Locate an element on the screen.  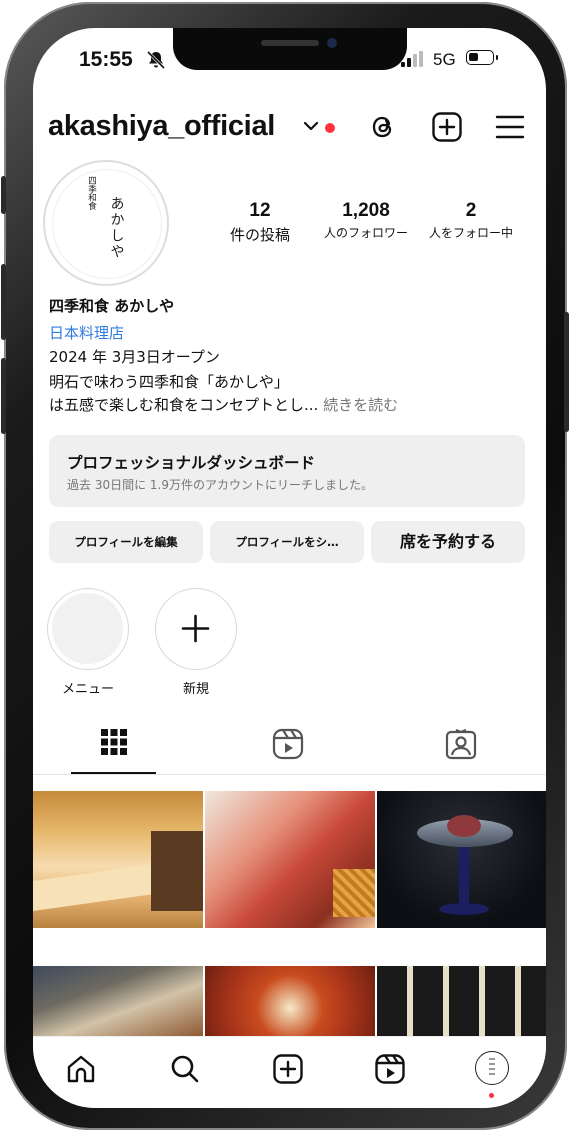
network-type: 5G is located at coordinates (444, 59).